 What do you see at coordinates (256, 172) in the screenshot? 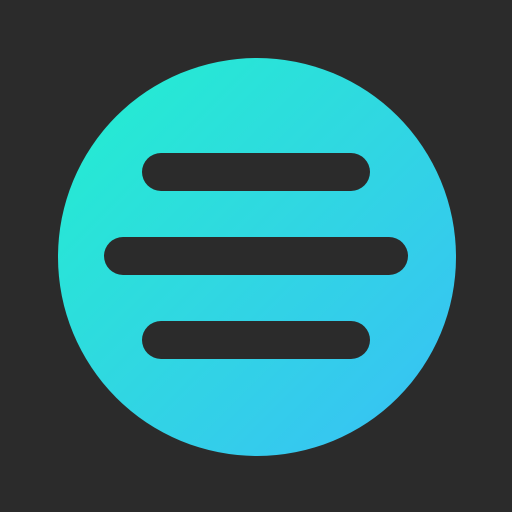
I see `menu-bar-top` at bounding box center [256, 172].